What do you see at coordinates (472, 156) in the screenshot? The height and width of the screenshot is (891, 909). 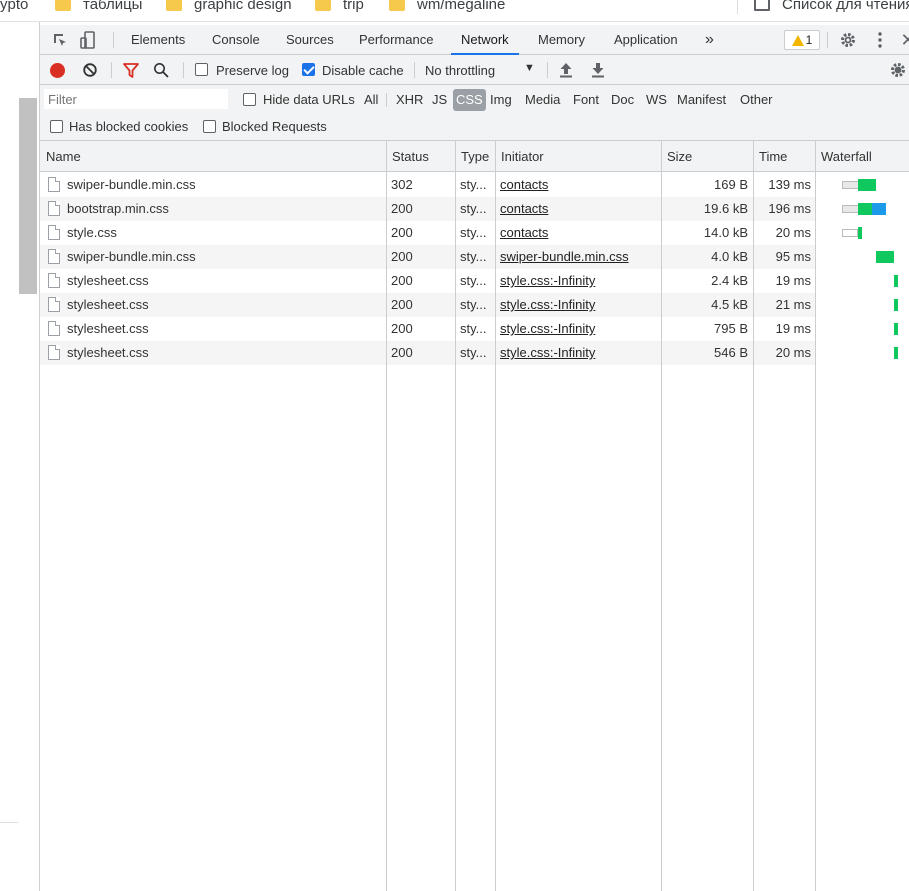 I see `column-header-type: Type` at bounding box center [472, 156].